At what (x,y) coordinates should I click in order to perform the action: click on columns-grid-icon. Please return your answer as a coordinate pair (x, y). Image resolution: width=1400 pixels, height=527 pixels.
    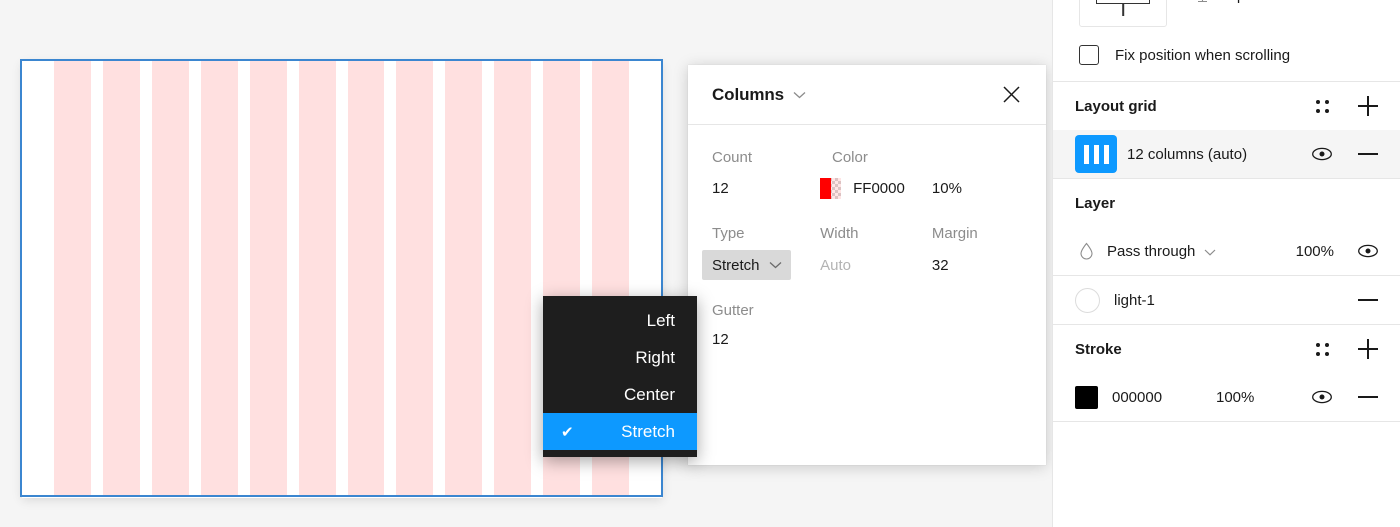
    Looking at the image, I should click on (1096, 154).